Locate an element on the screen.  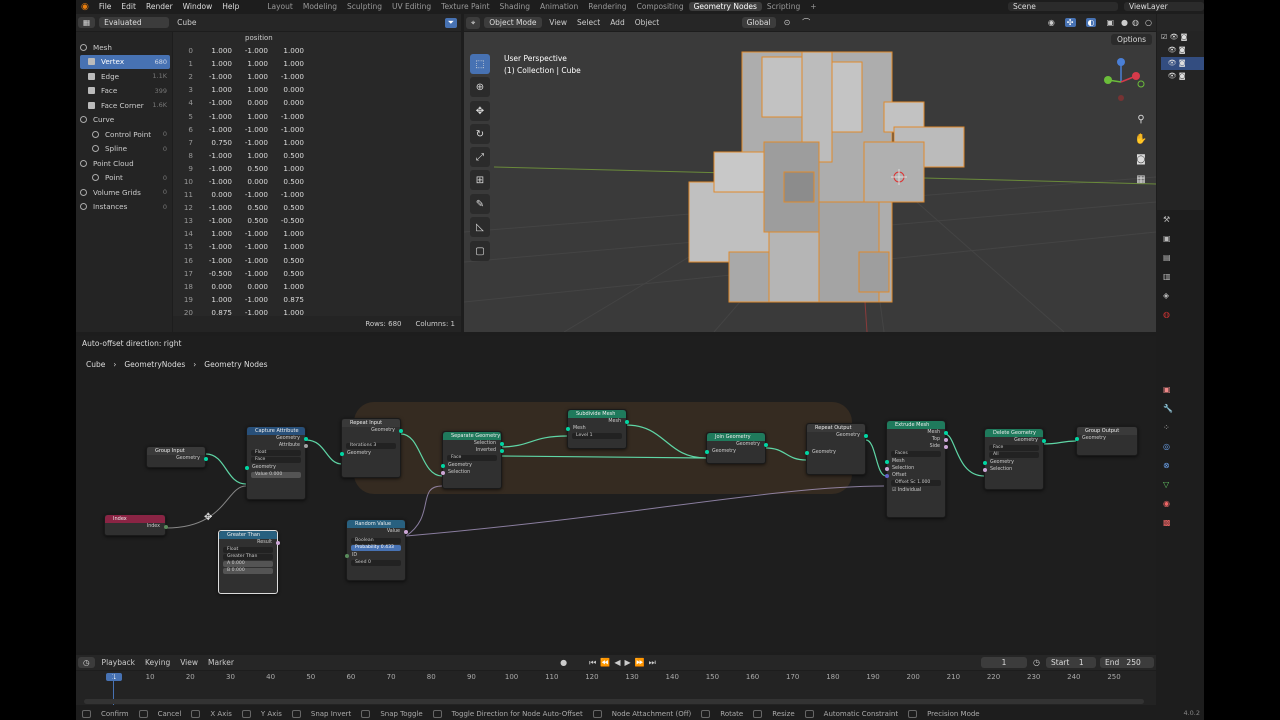
tab-animation: Animation is located at coordinates (559, 6).